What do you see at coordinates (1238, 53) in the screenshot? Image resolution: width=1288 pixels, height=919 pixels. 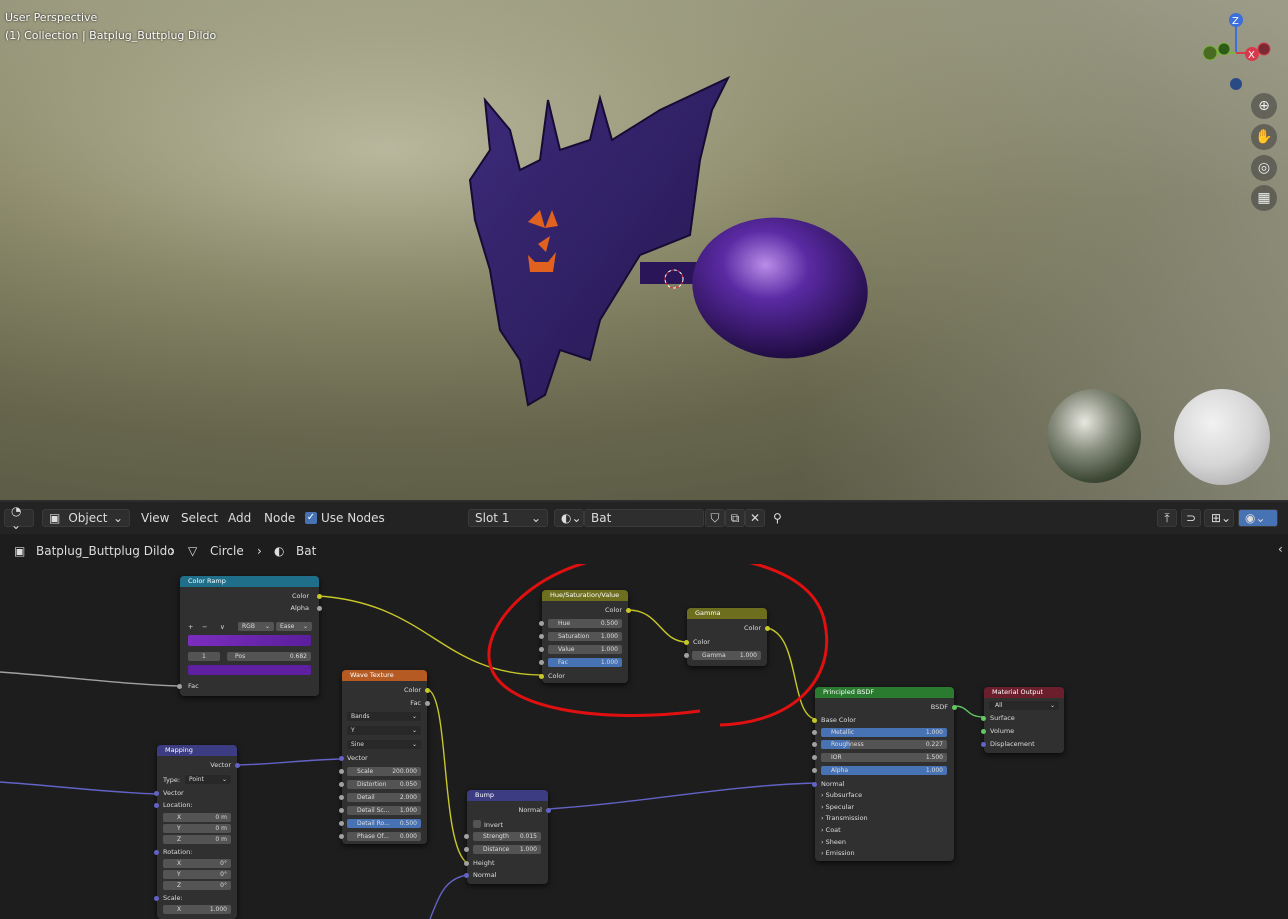 I see `navigation-gizmo: Z X` at bounding box center [1238, 53].